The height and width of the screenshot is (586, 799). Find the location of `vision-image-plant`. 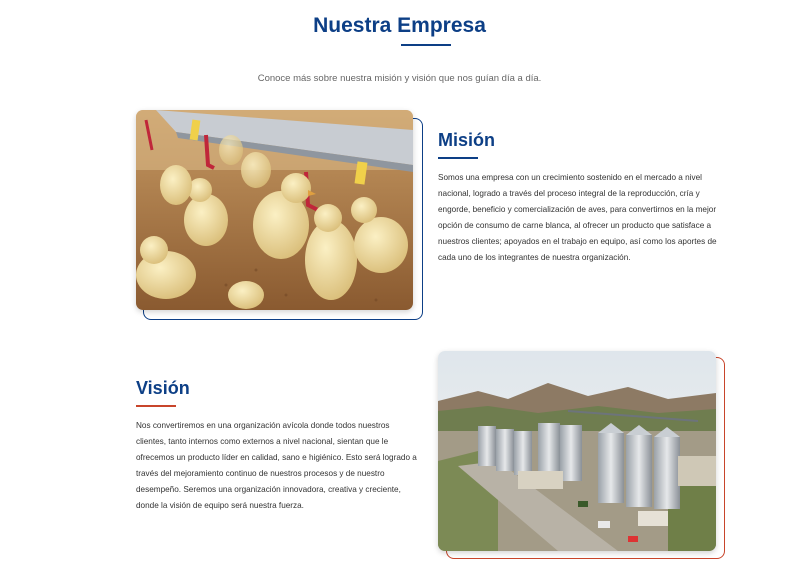

vision-image-plant is located at coordinates (577, 451).